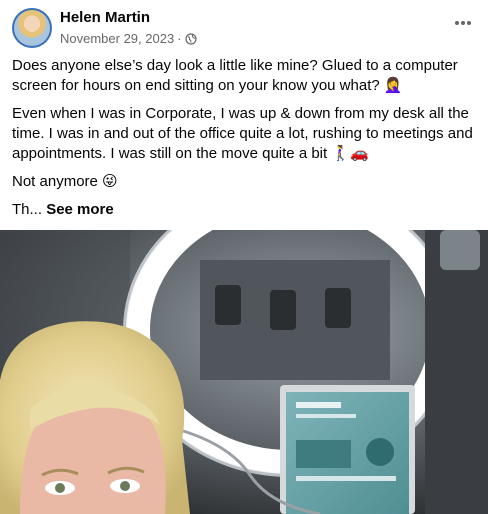 Image resolution: width=488 pixels, height=514 pixels. What do you see at coordinates (247, 210) in the screenshot?
I see `post-truncated-line: Th... See more` at bounding box center [247, 210].